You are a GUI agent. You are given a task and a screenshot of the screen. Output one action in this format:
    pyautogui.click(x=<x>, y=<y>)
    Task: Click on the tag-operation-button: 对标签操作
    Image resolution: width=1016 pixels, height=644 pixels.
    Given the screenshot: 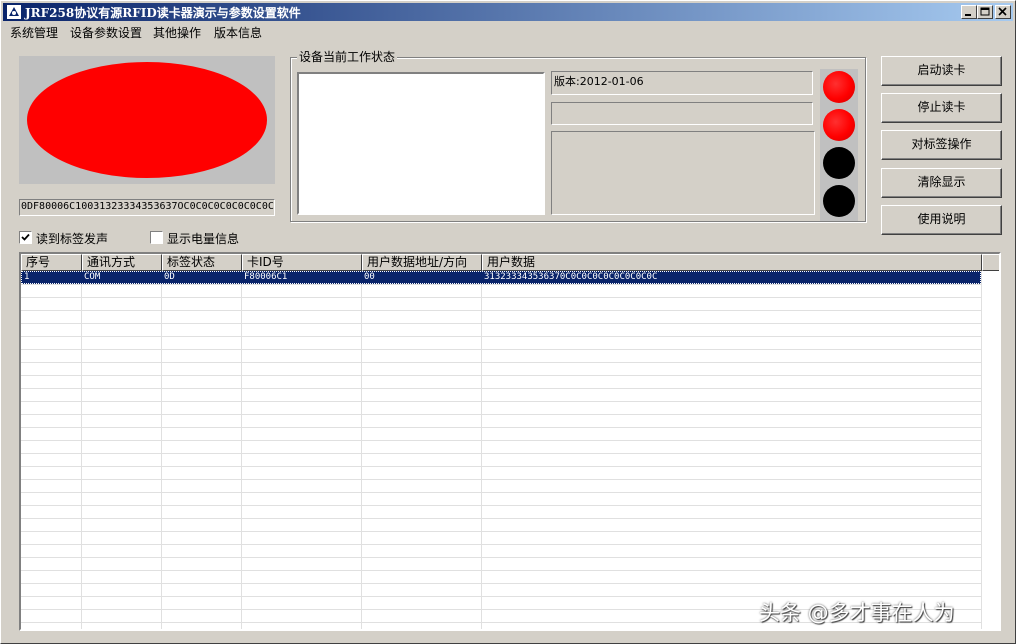 What is the action you would take?
    pyautogui.click(x=941, y=145)
    